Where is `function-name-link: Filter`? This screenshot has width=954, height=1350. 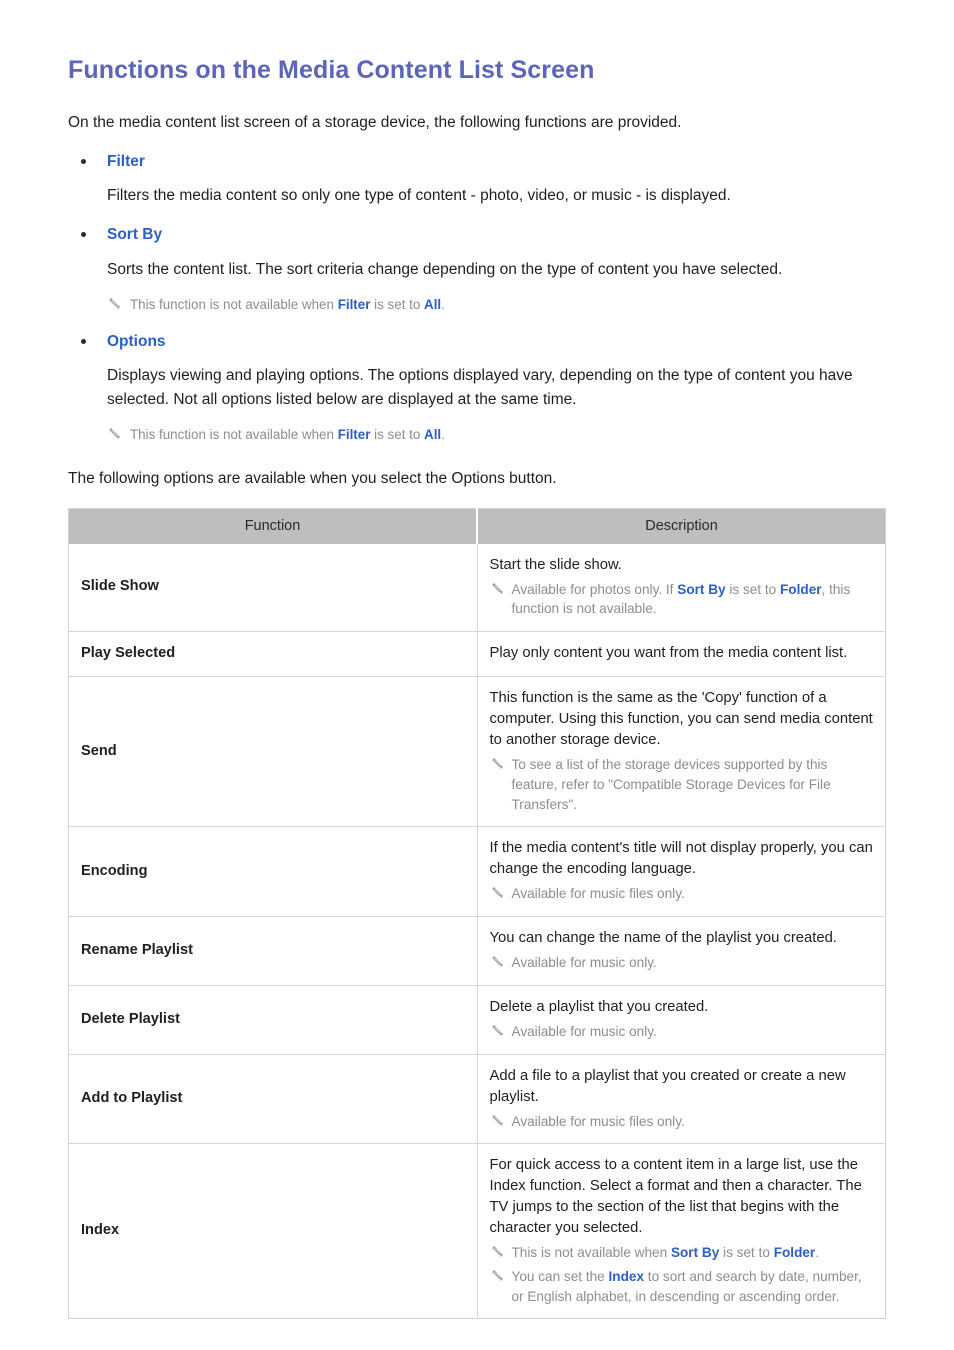
function-name-link: Filter is located at coordinates (126, 161).